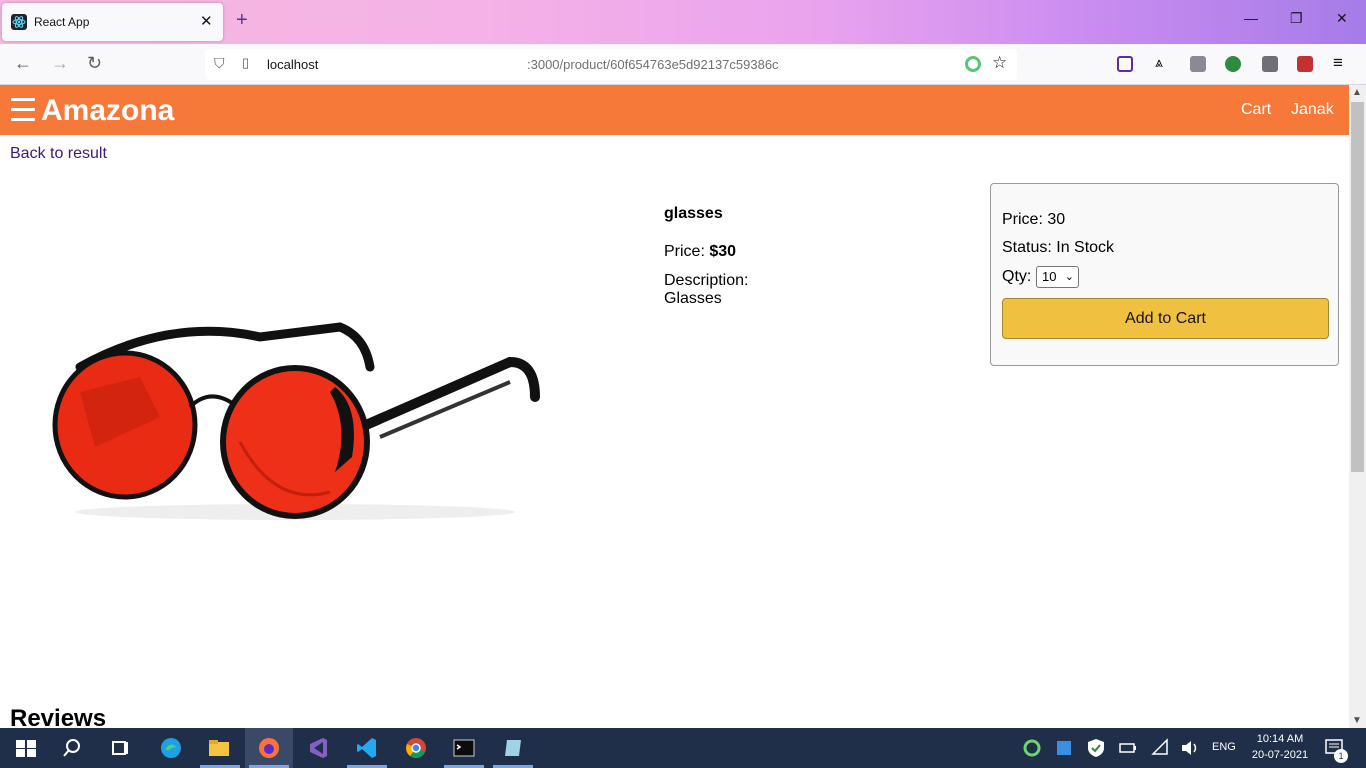 Image resolution: width=1366 pixels, height=768 pixels. What do you see at coordinates (120, 748) in the screenshot?
I see `task-view-icon` at bounding box center [120, 748].